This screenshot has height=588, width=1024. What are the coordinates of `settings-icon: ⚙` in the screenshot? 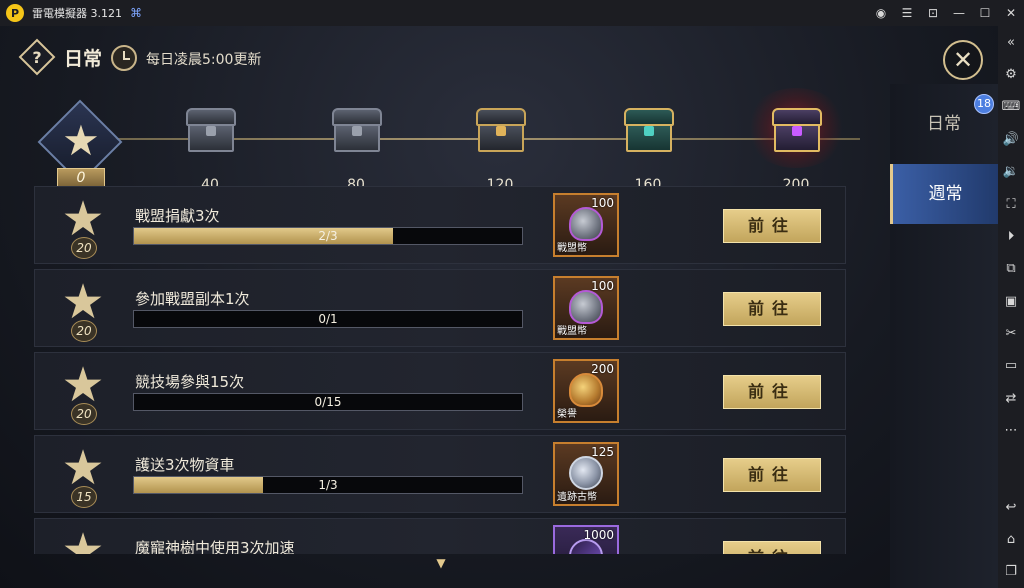 It's located at (1011, 74).